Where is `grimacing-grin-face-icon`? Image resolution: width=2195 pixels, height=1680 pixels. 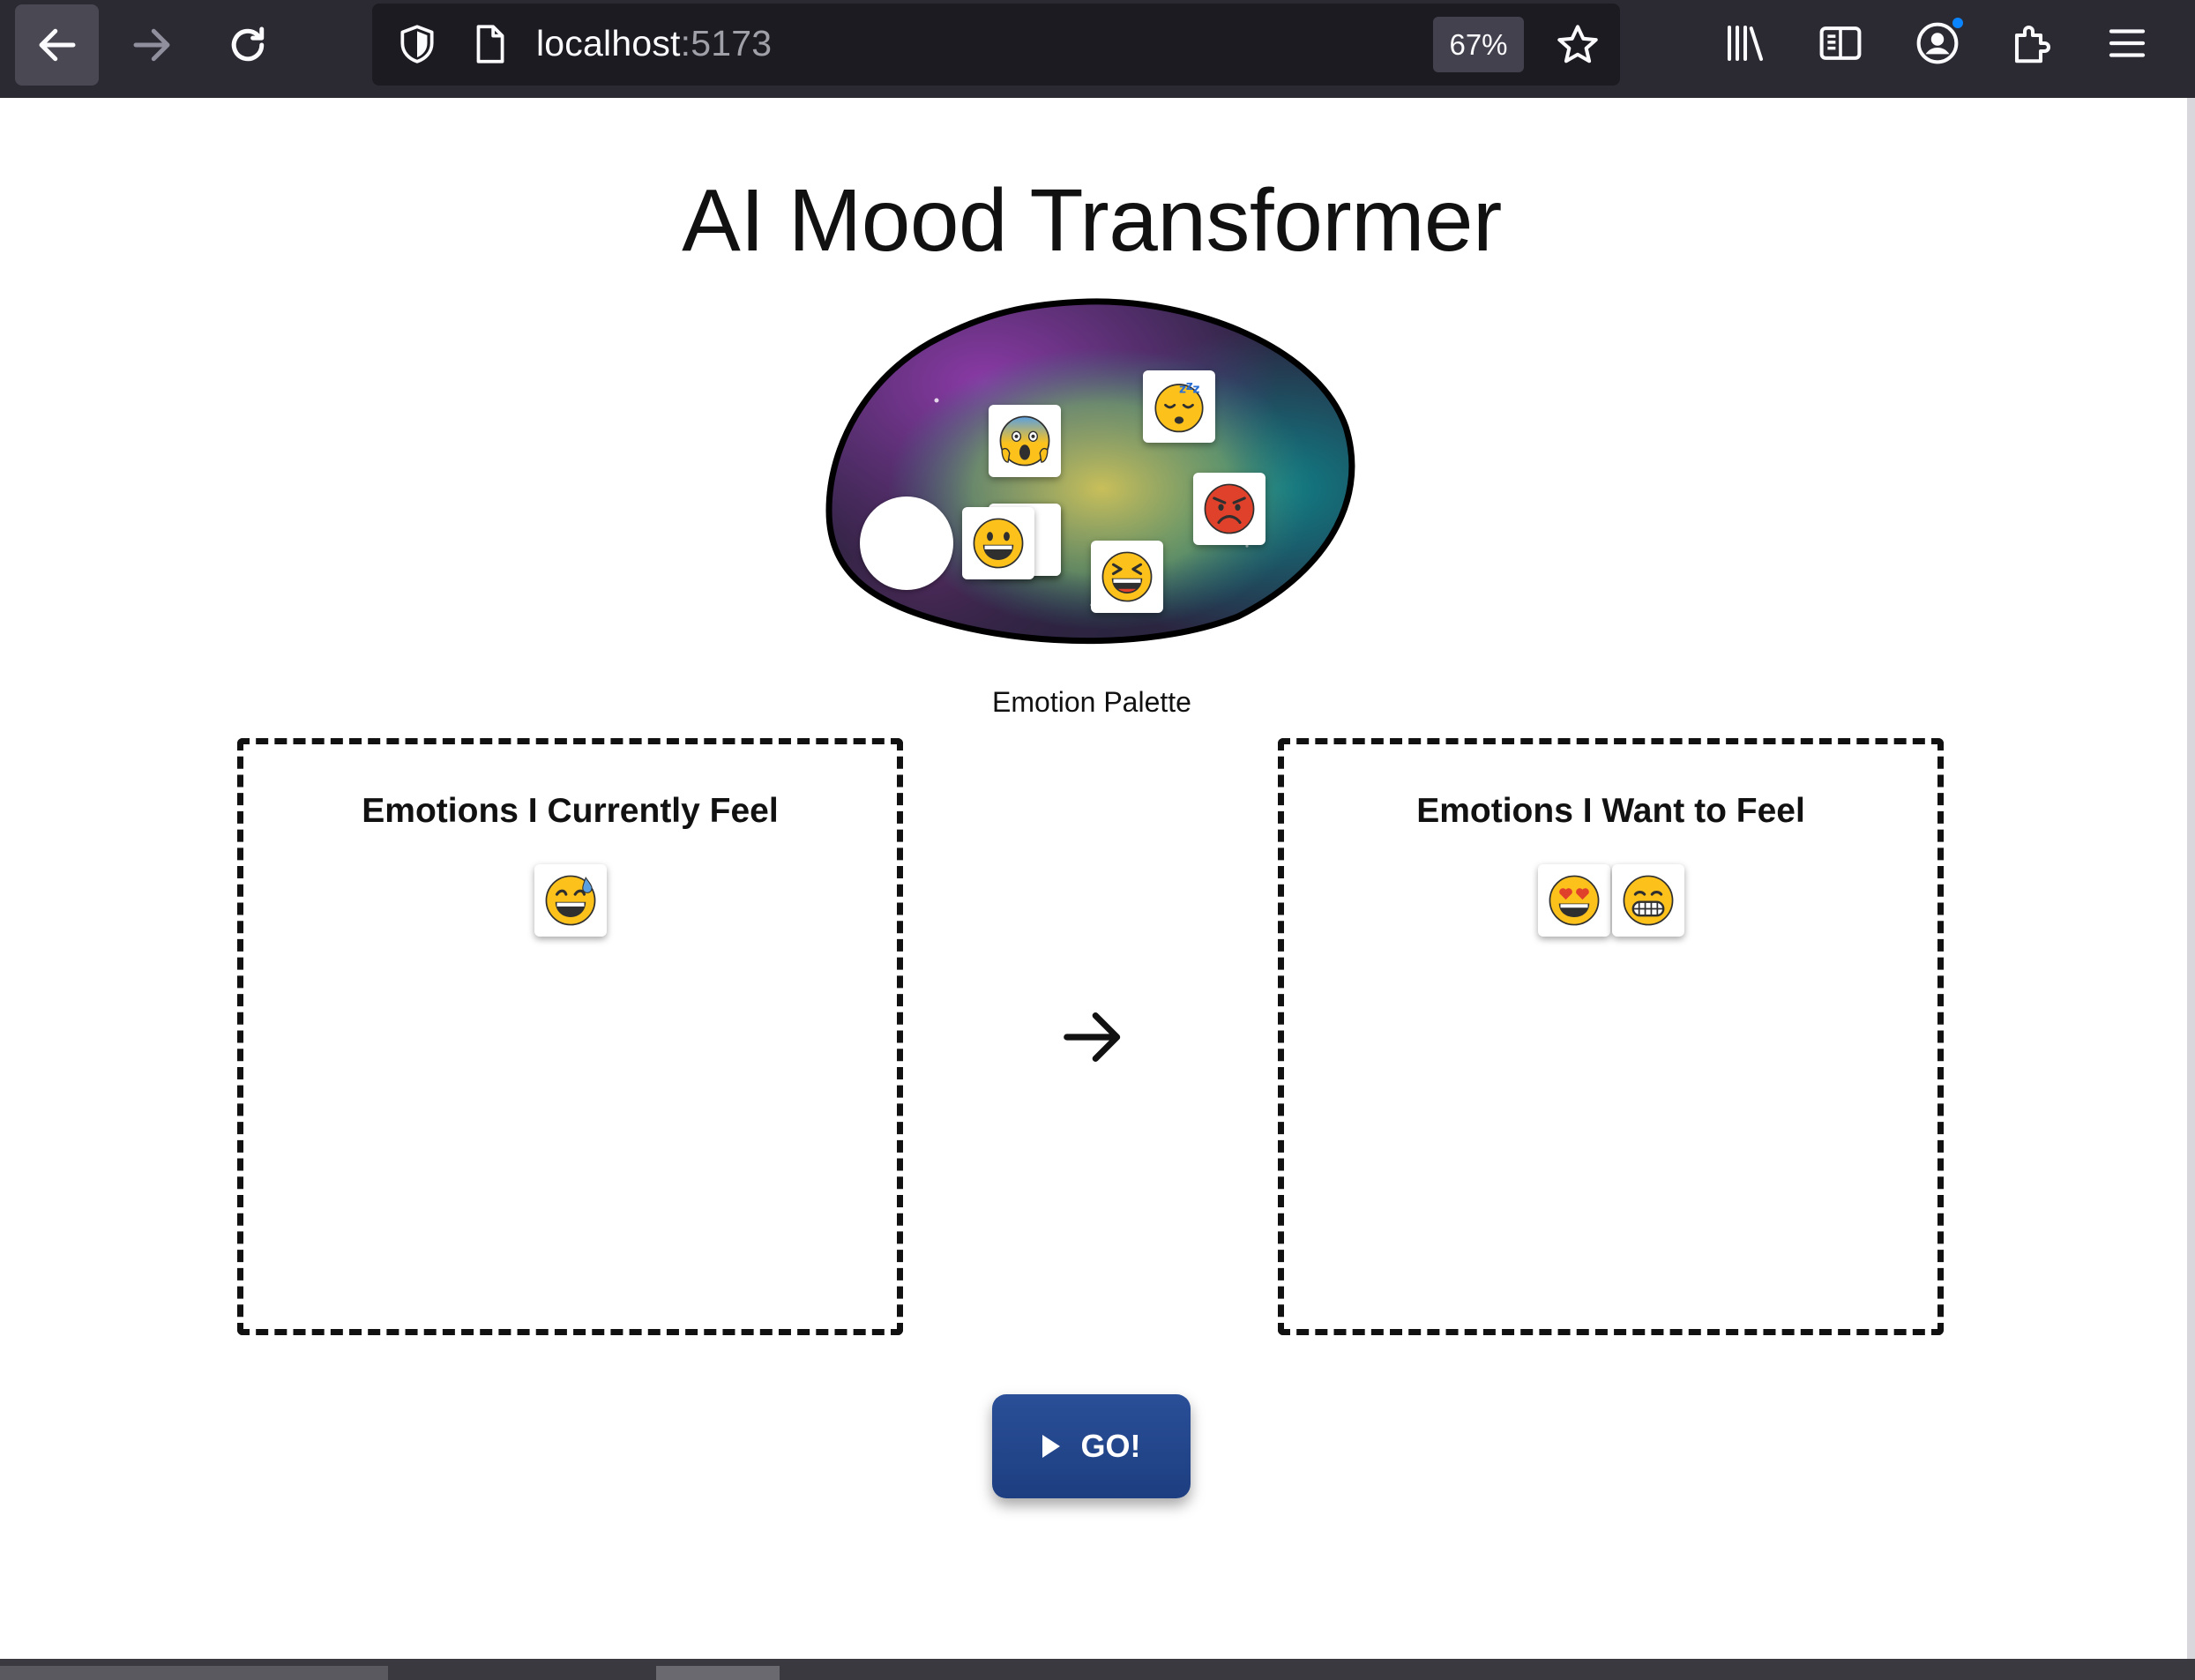
grimacing-grin-face-icon is located at coordinates (1648, 900).